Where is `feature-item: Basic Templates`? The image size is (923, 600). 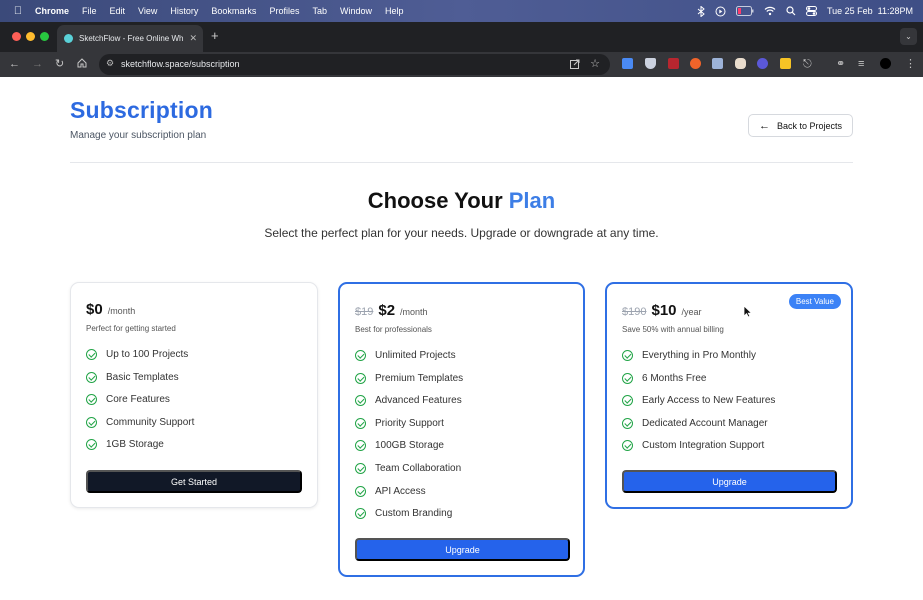
feature-item: Basic Templates is located at coordinates (140, 383).